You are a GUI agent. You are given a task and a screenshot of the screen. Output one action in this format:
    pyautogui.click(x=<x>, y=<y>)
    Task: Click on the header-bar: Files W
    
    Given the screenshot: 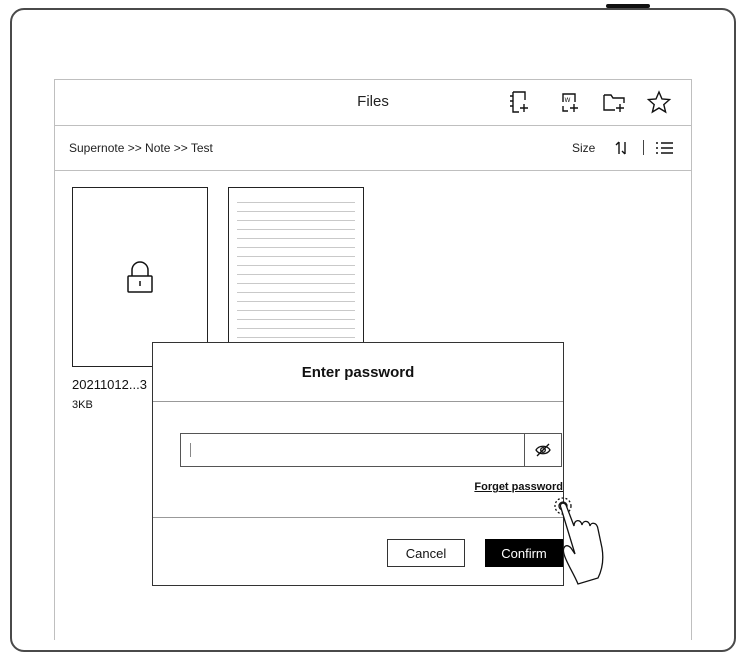 What is the action you would take?
    pyautogui.click(x=373, y=103)
    